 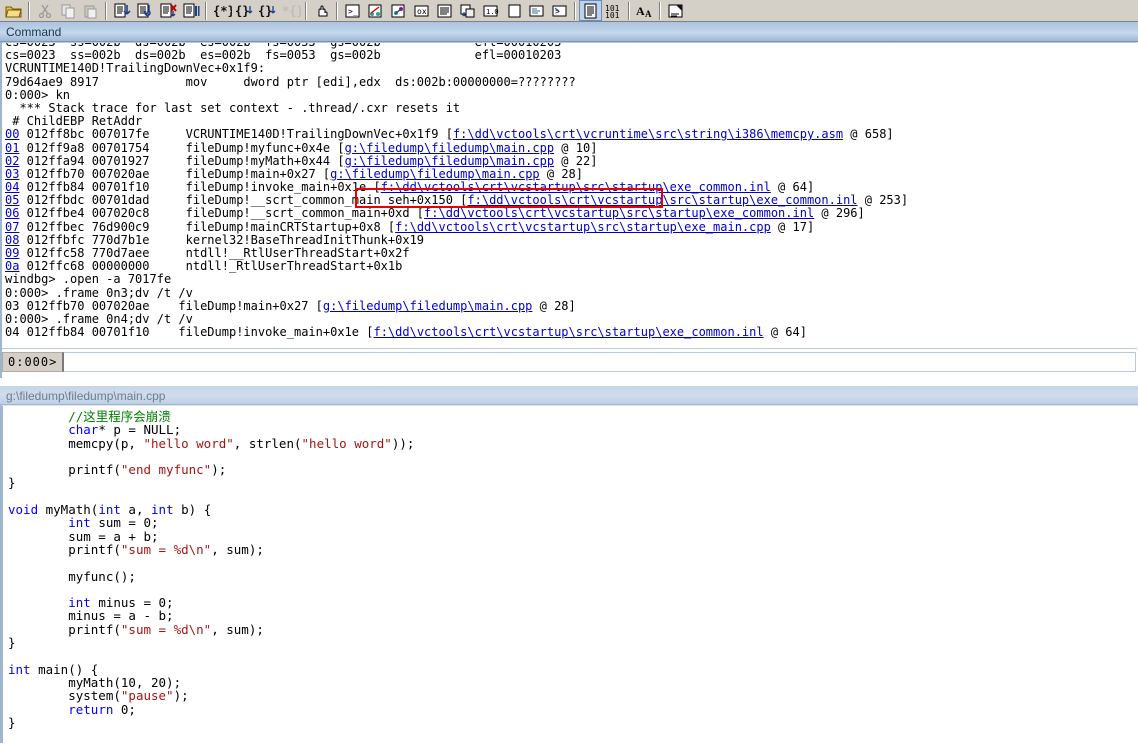 What do you see at coordinates (573, 416) in the screenshot?
I see `source-line: //这里程序会崩溃` at bounding box center [573, 416].